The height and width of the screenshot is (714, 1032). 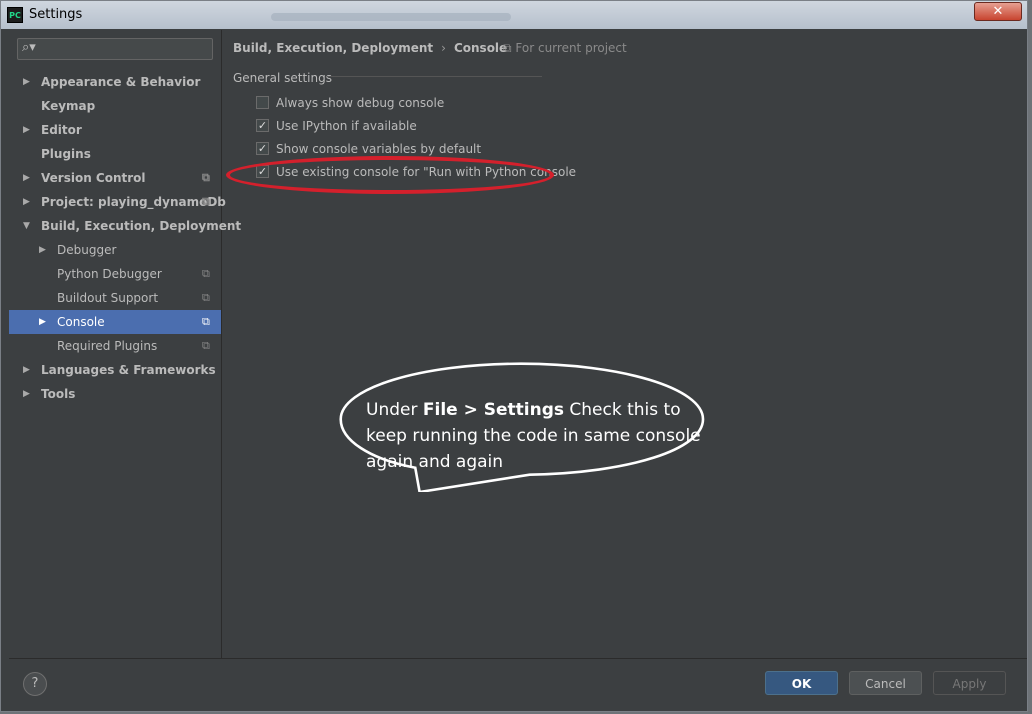 I want to click on callout-emphasis: File > Settings, so click(x=493, y=410).